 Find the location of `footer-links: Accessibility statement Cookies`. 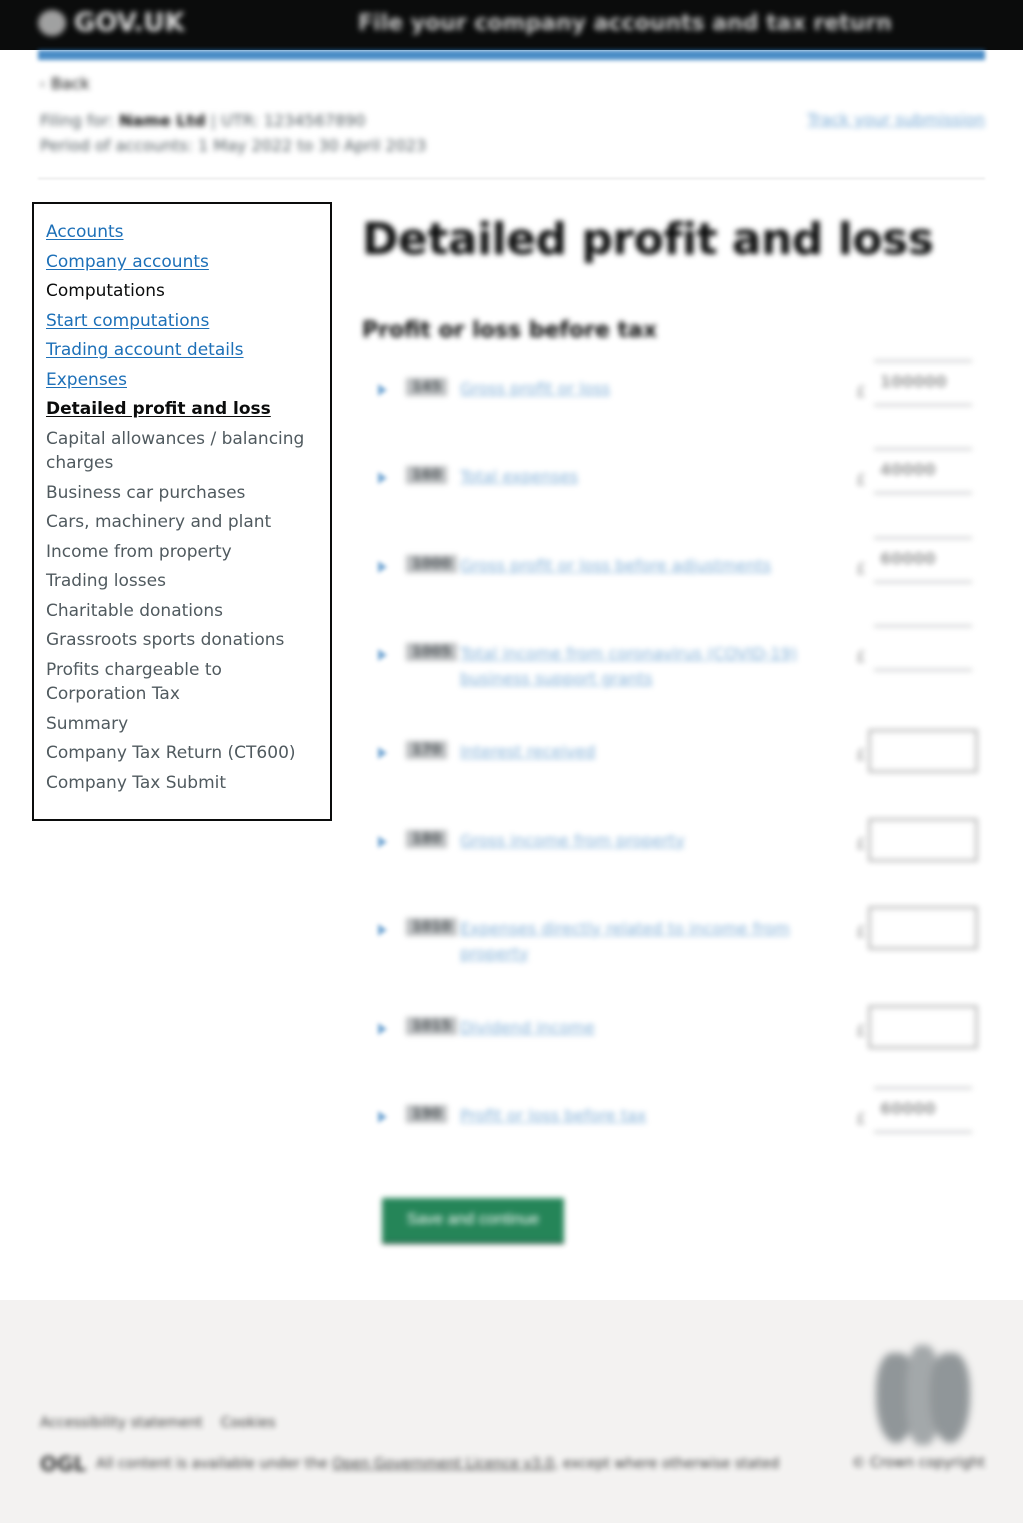

footer-links: Accessibility statement Cookies is located at coordinates (158, 1423).